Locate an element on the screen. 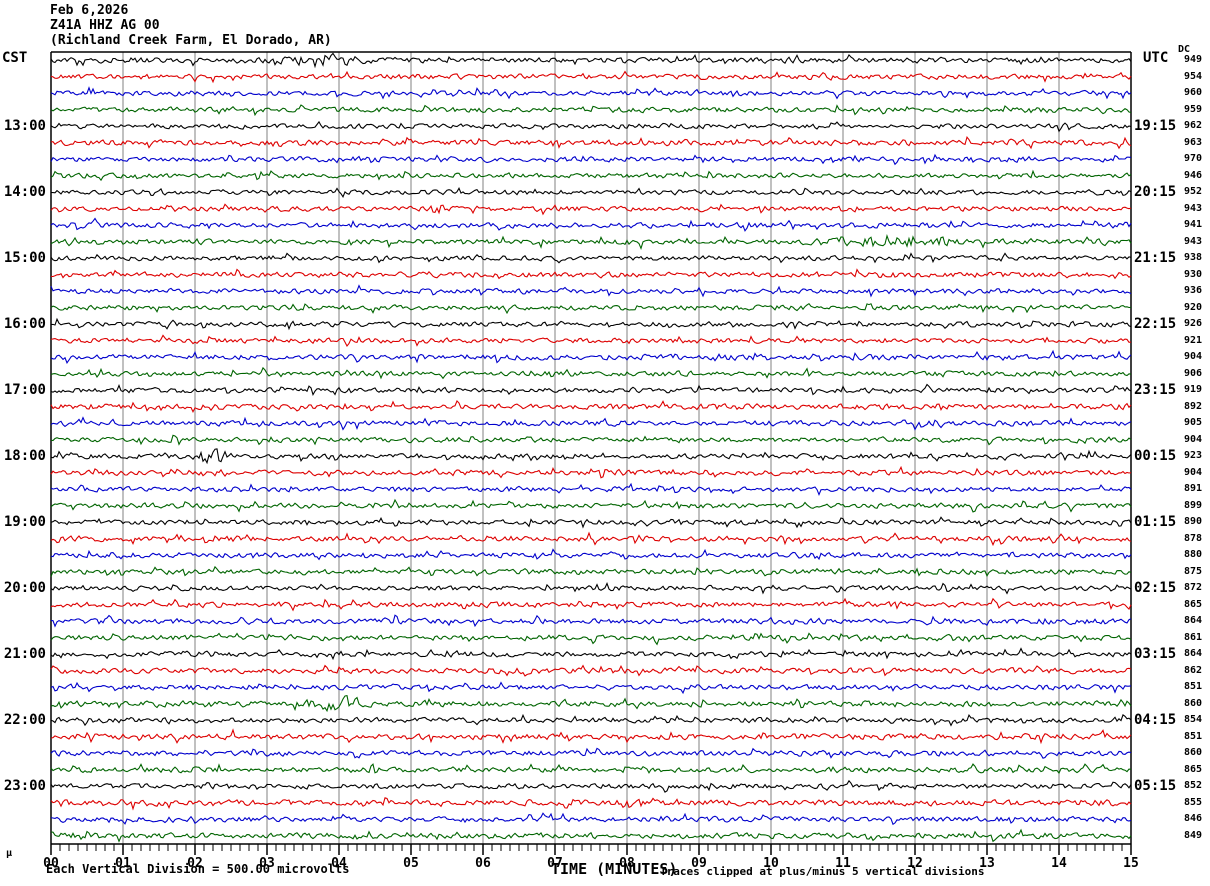 The height and width of the screenshot is (886, 1210). utc-hour-label: 03:15 is located at coordinates (1155, 654).